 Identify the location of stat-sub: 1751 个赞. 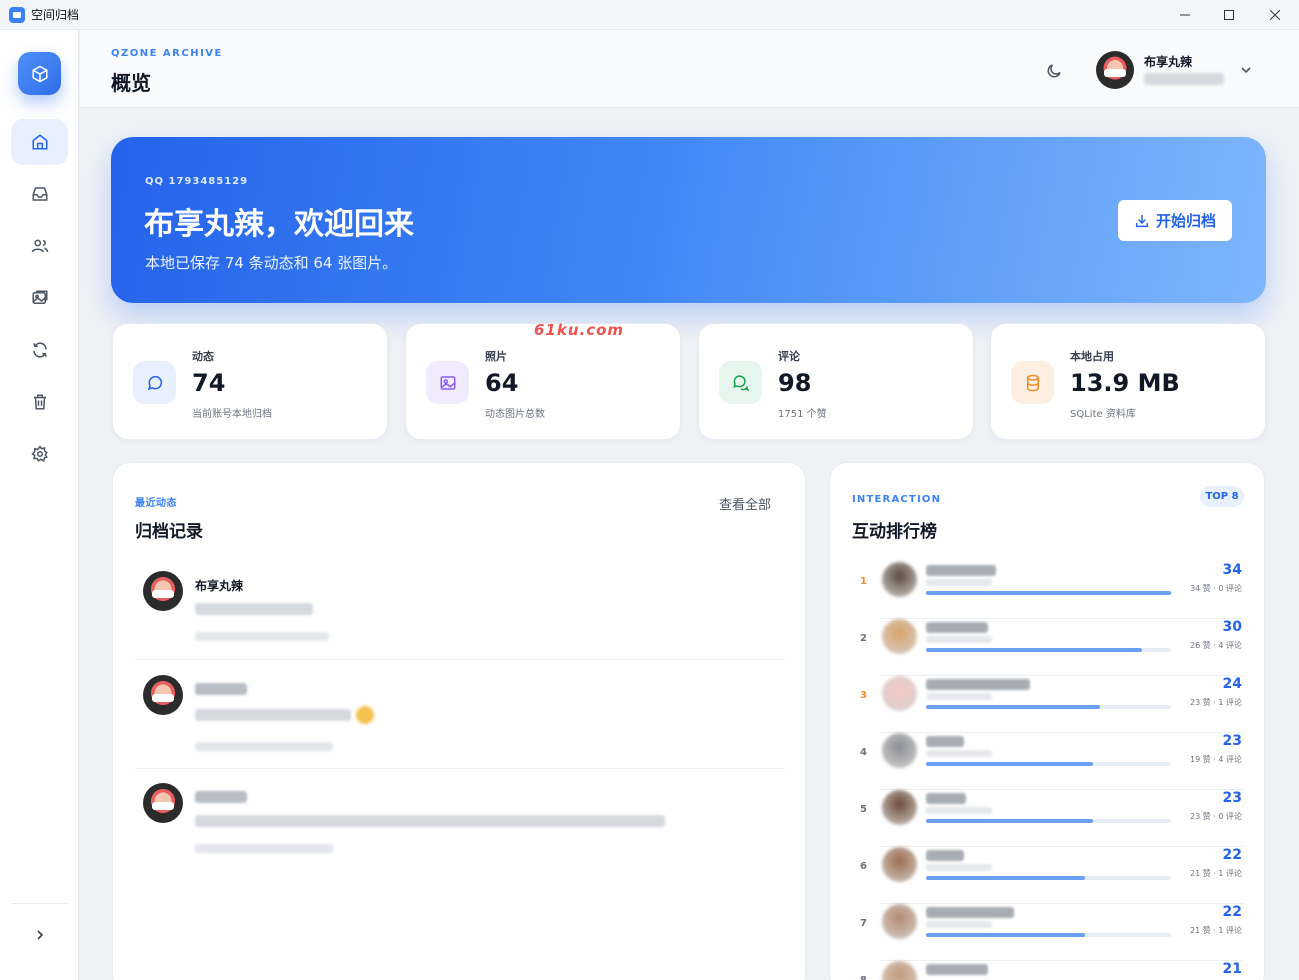
(802, 414).